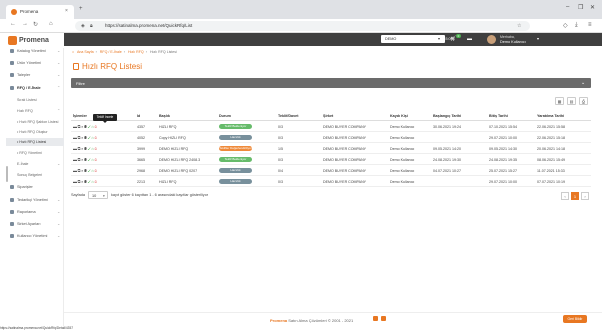  I want to click on company-select: DEMO ▾, so click(413, 39).